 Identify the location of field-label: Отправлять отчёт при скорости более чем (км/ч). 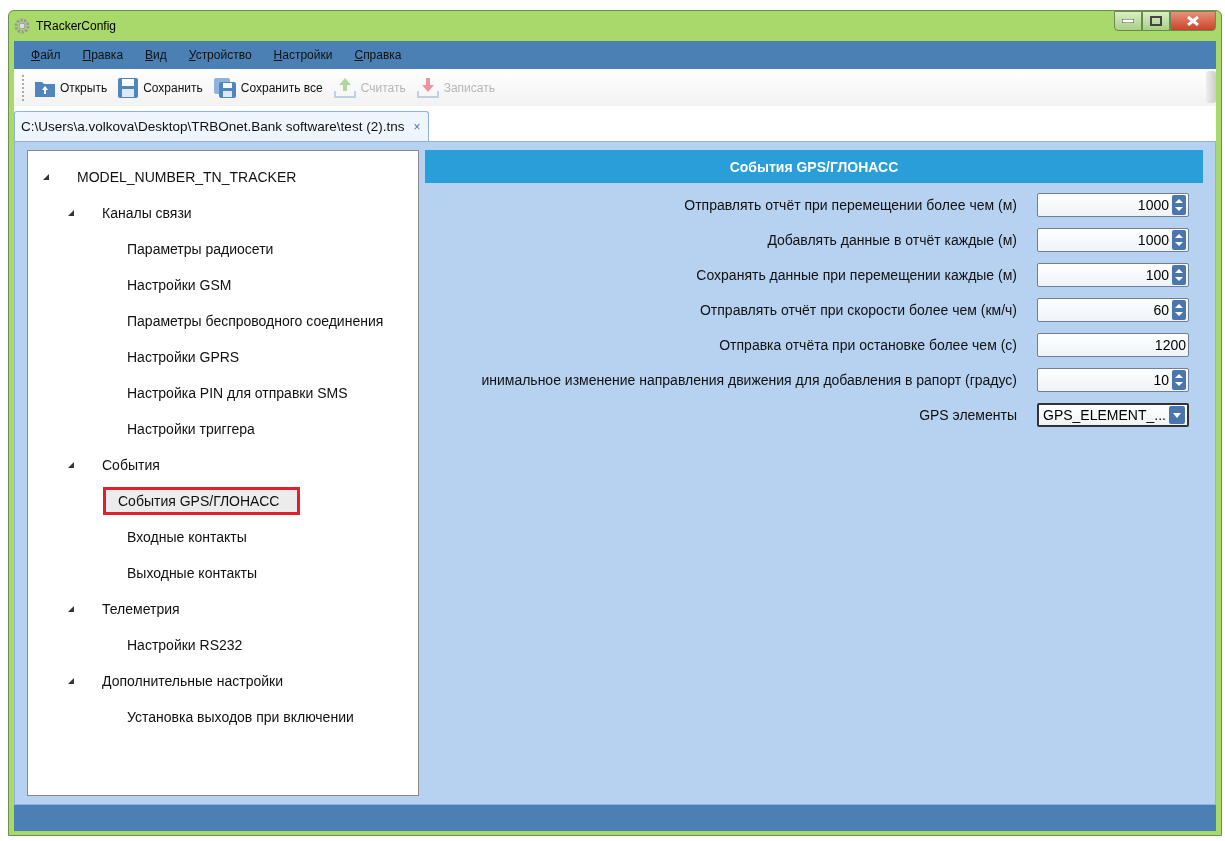
(858, 310).